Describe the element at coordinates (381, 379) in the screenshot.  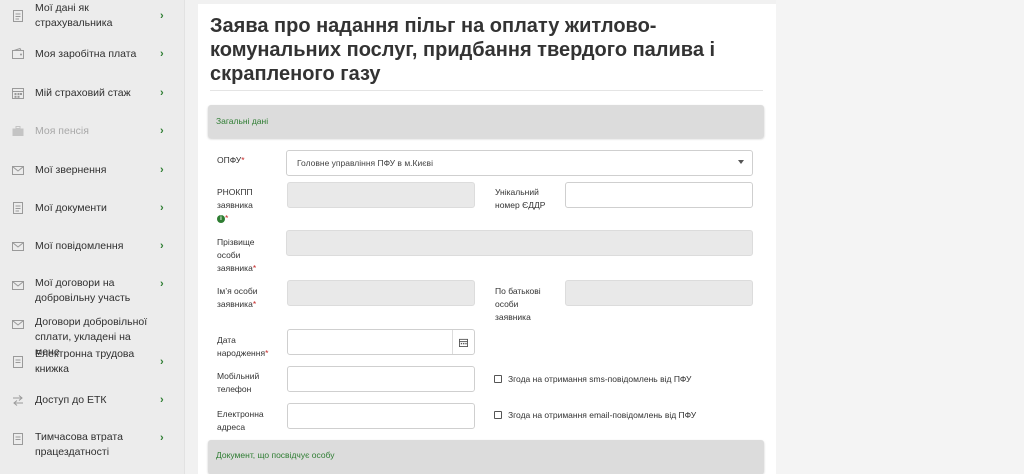
I see `phone-field` at that location.